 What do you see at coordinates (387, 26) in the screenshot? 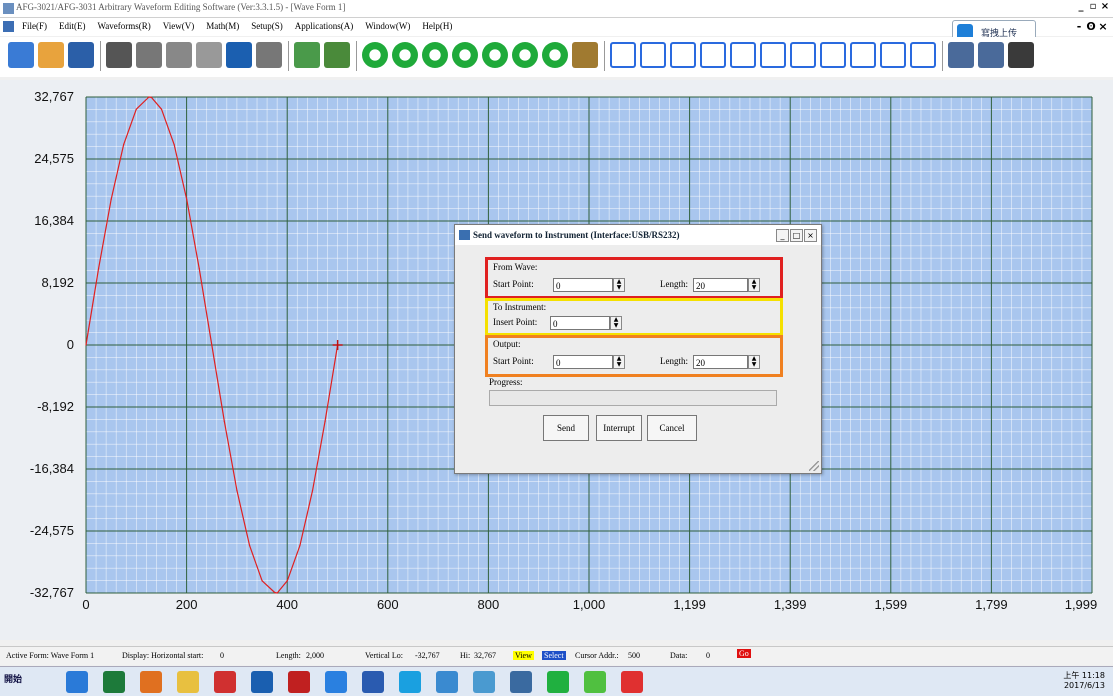
I see `menu-window: Window(W)` at bounding box center [387, 26].